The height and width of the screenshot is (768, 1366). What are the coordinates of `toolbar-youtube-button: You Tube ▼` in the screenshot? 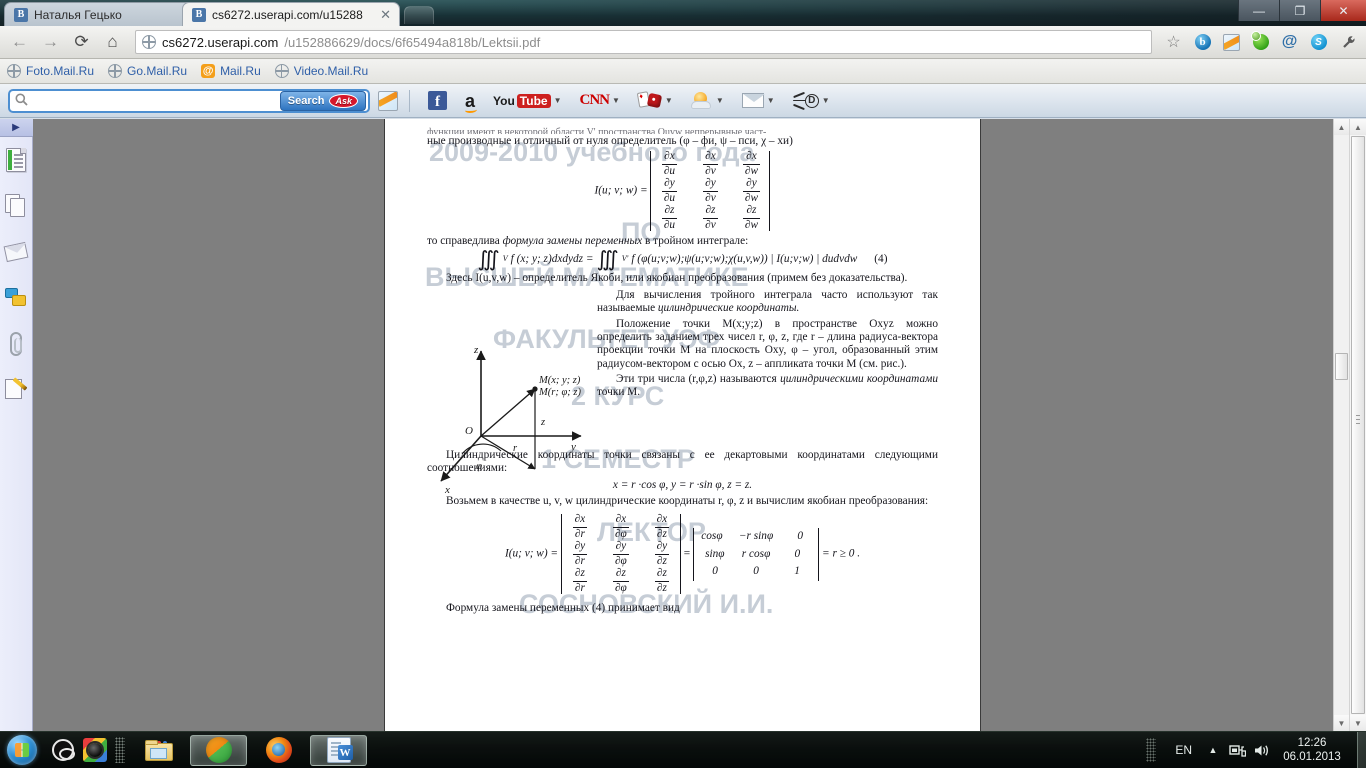 It's located at (527, 100).